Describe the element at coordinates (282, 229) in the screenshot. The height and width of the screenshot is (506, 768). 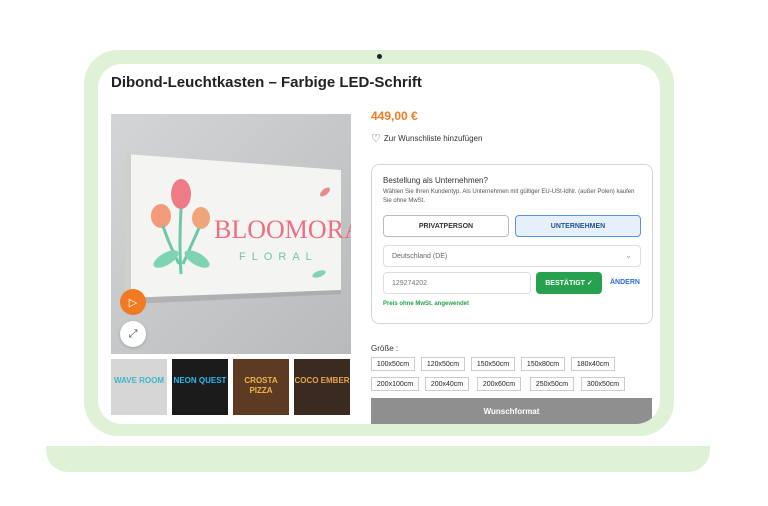
I see `sign-text-main: BLOOMORA` at that location.